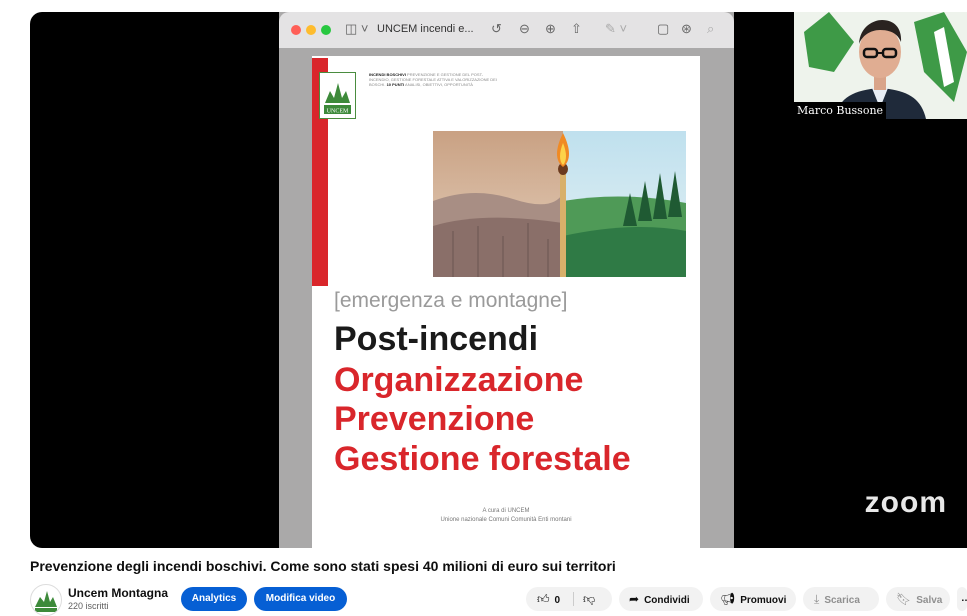 The width and height of the screenshot is (967, 616). I want to click on zoom-in-icon: ⊕, so click(550, 28).